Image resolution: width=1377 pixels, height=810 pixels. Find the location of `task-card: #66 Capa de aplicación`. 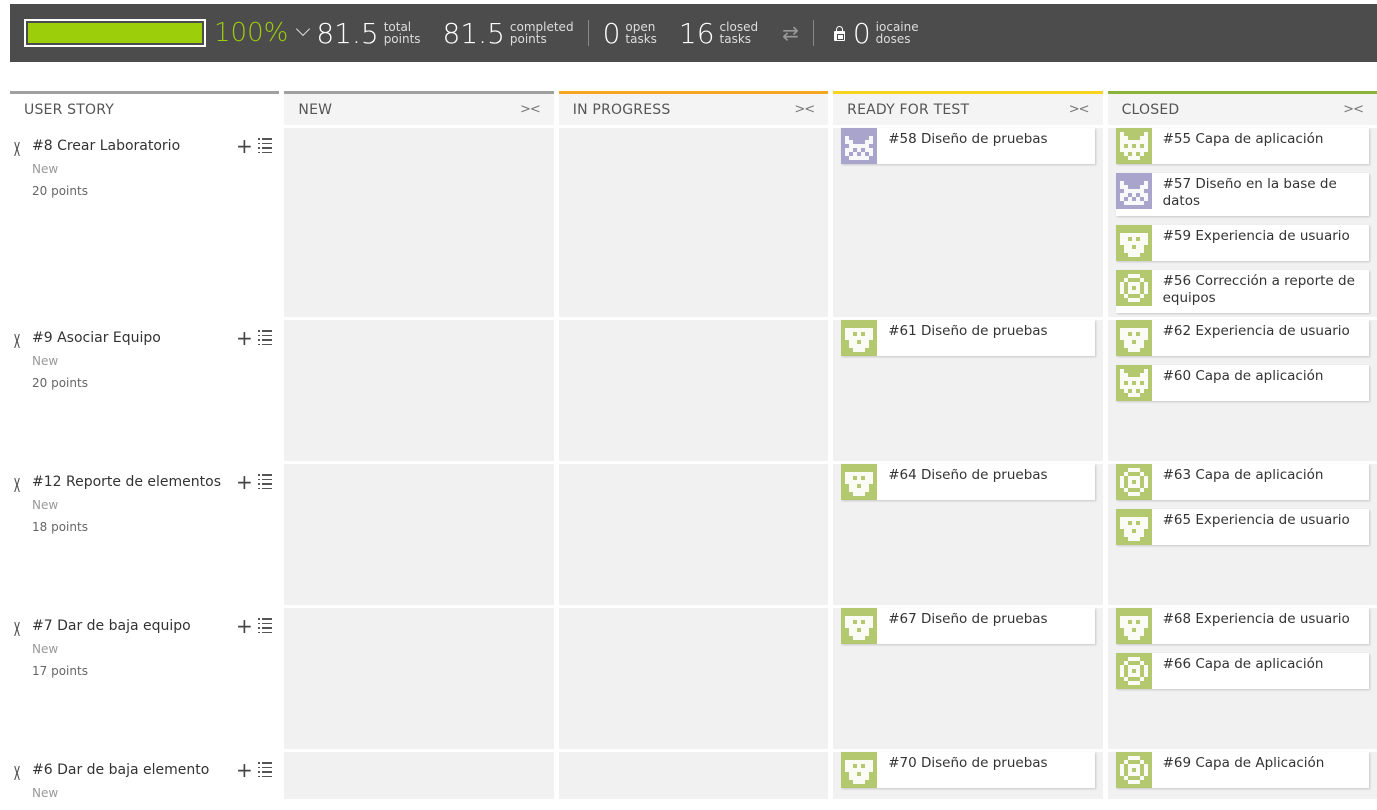

task-card: #66 Capa de aplicación is located at coordinates (1242, 671).